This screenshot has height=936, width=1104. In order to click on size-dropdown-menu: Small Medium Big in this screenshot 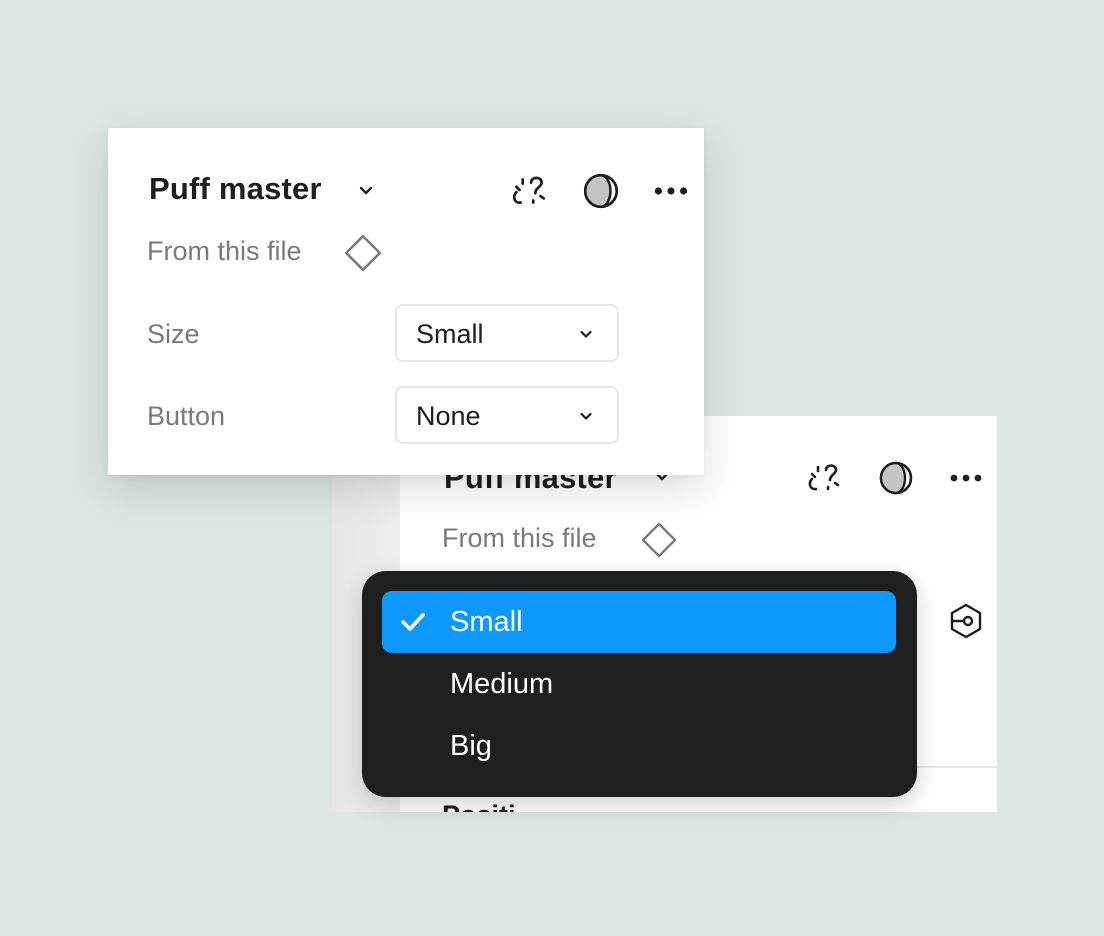, I will do `click(639, 684)`.